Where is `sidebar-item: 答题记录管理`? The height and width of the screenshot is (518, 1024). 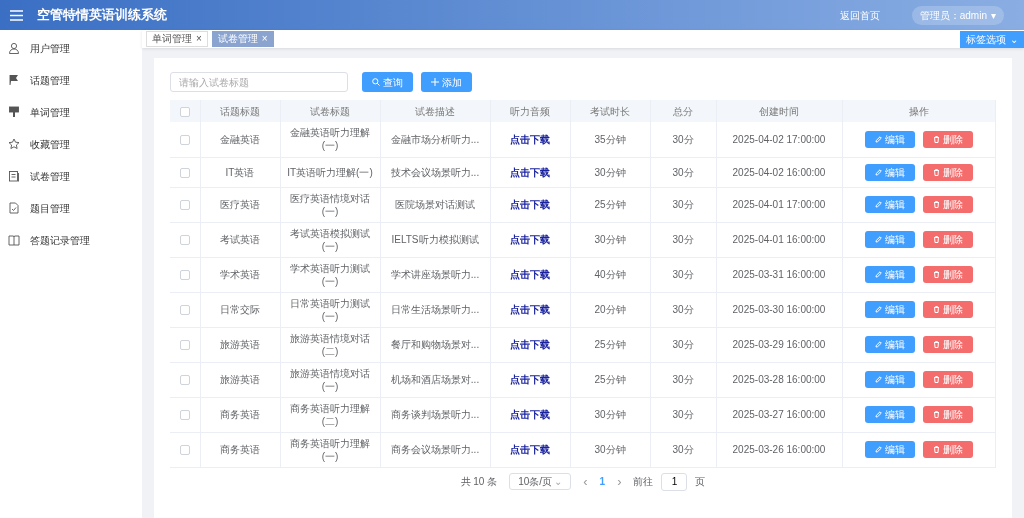 sidebar-item: 答题记录管理 is located at coordinates (71, 240).